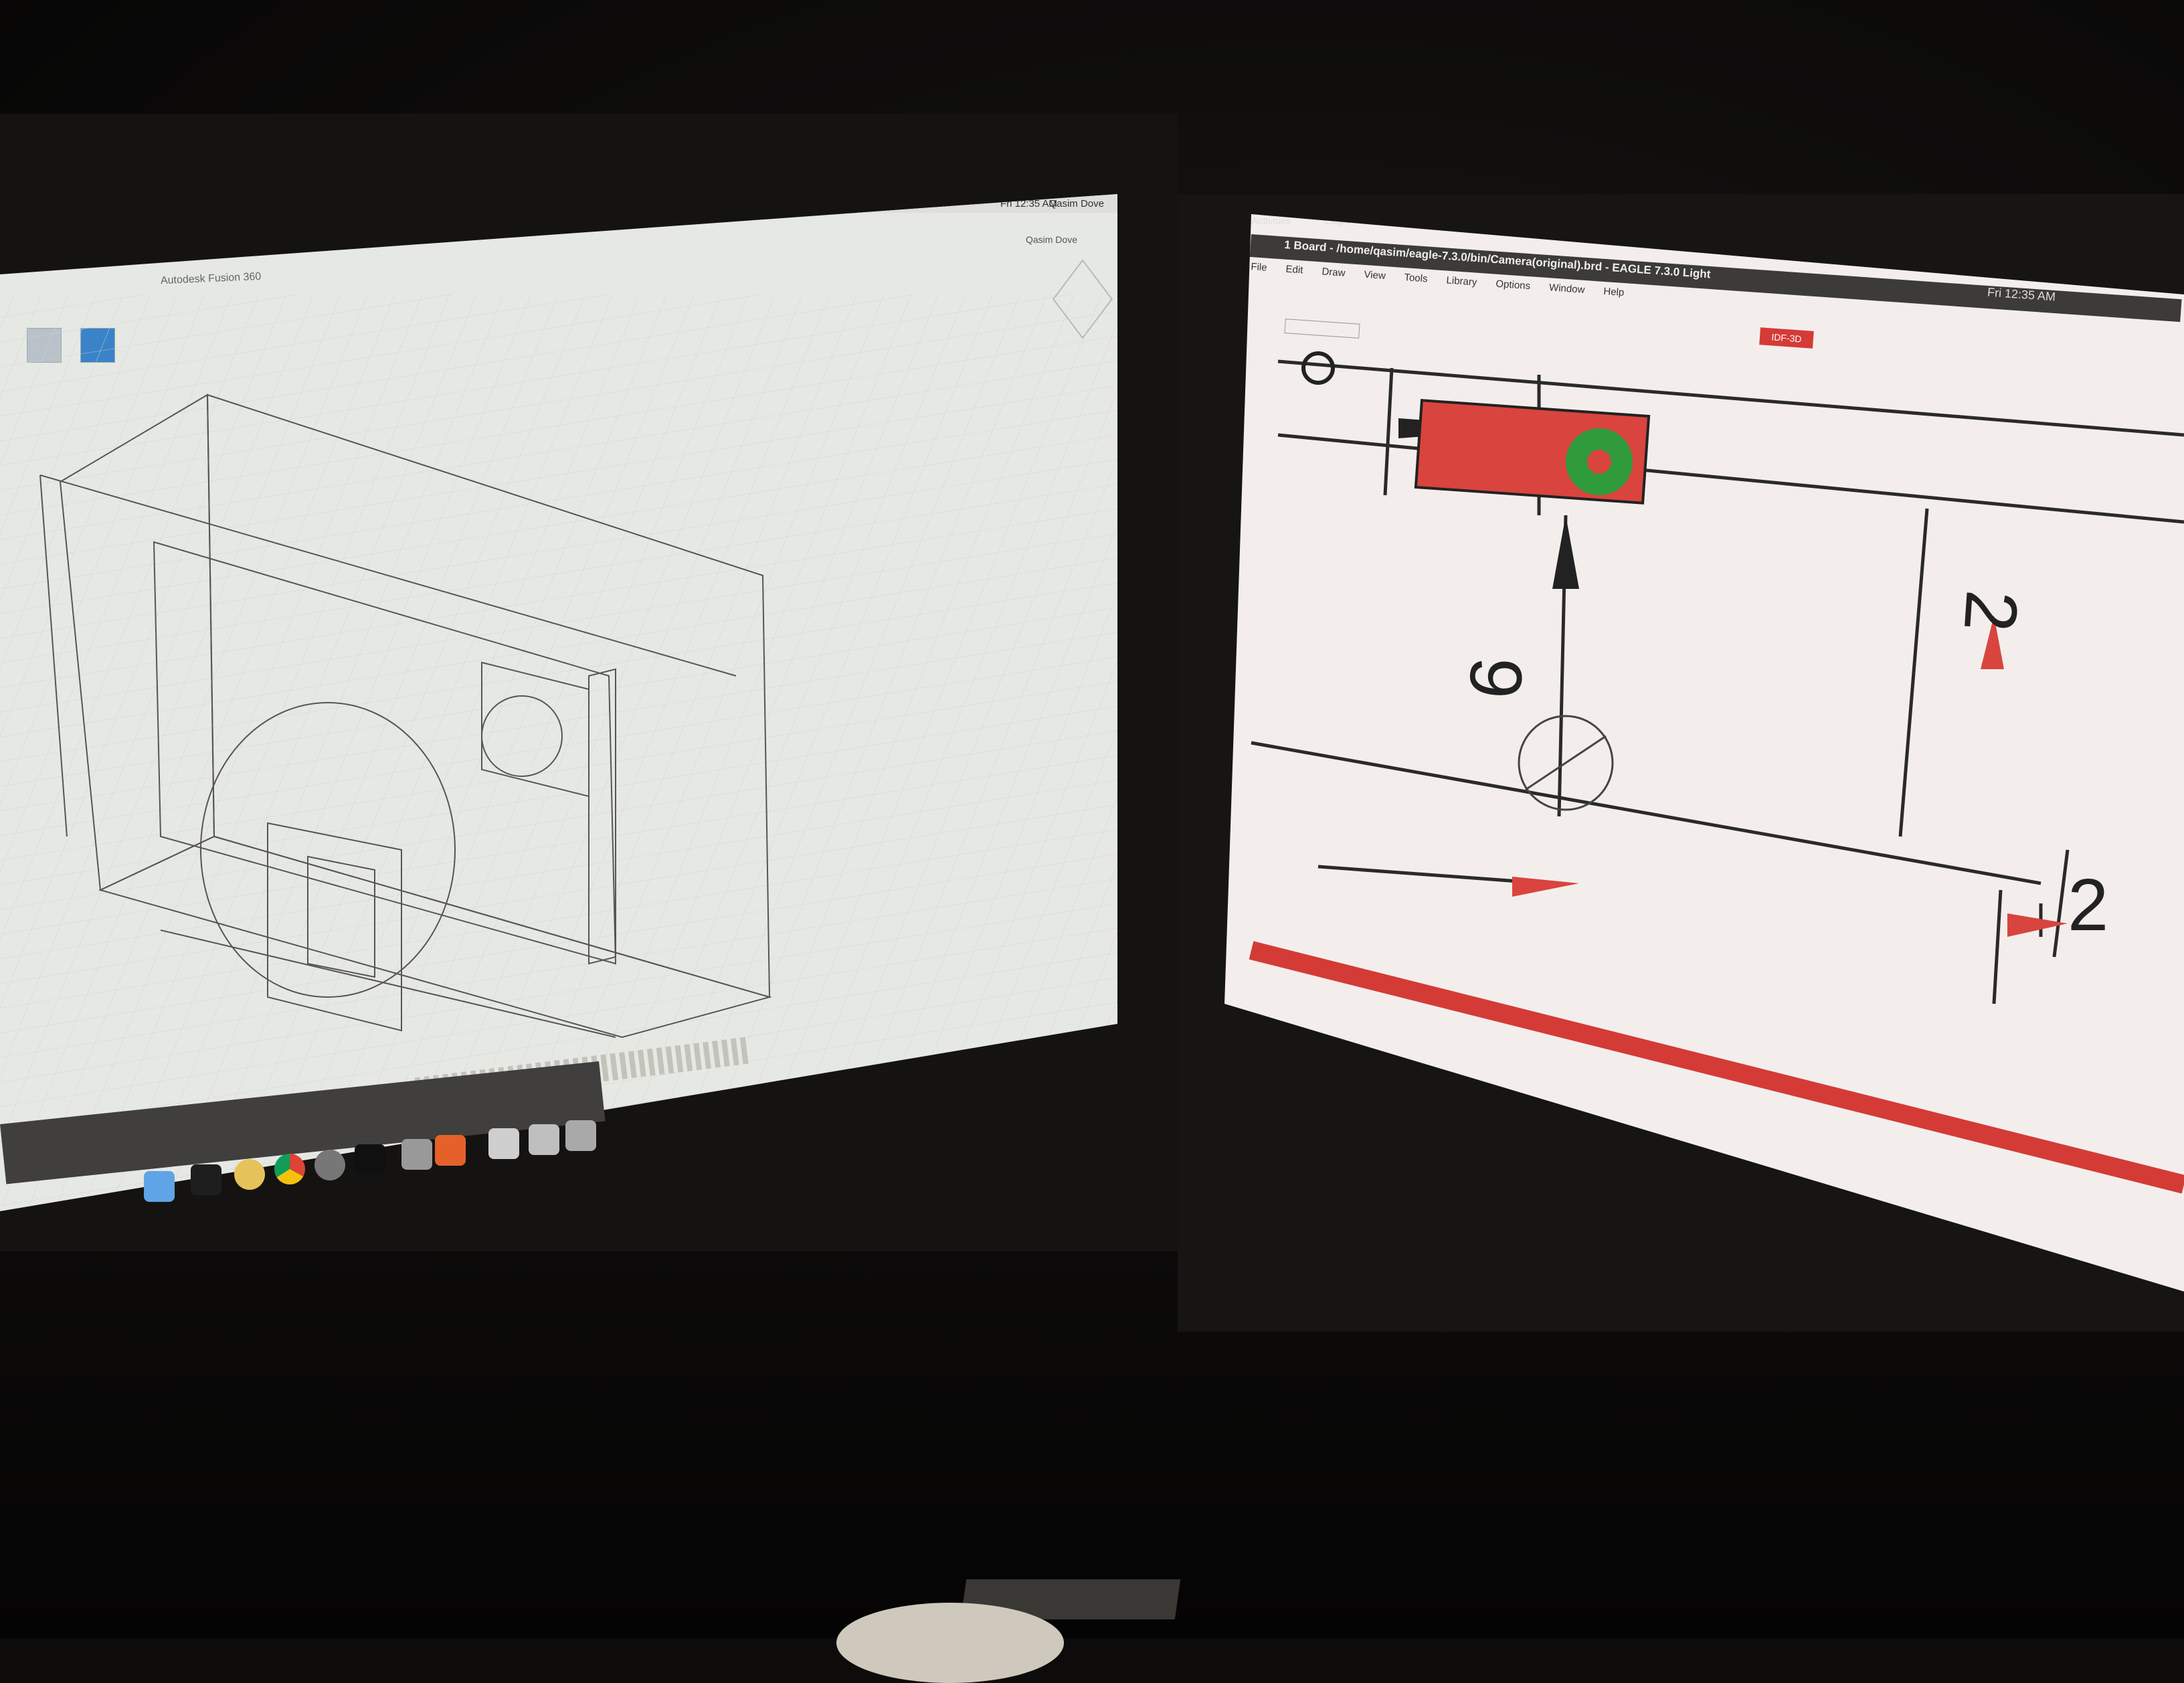 The width and height of the screenshot is (2184, 1683). I want to click on settings-icon, so click(329, 1165).